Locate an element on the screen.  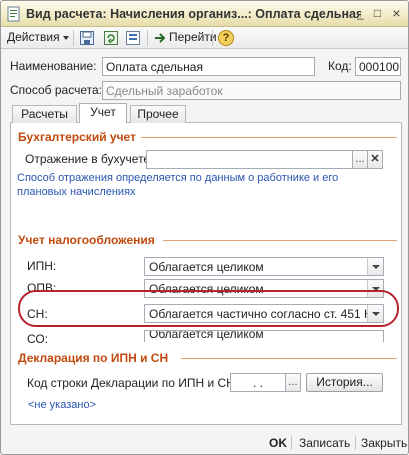
not-specified-link: <не указано> is located at coordinates (62, 405).